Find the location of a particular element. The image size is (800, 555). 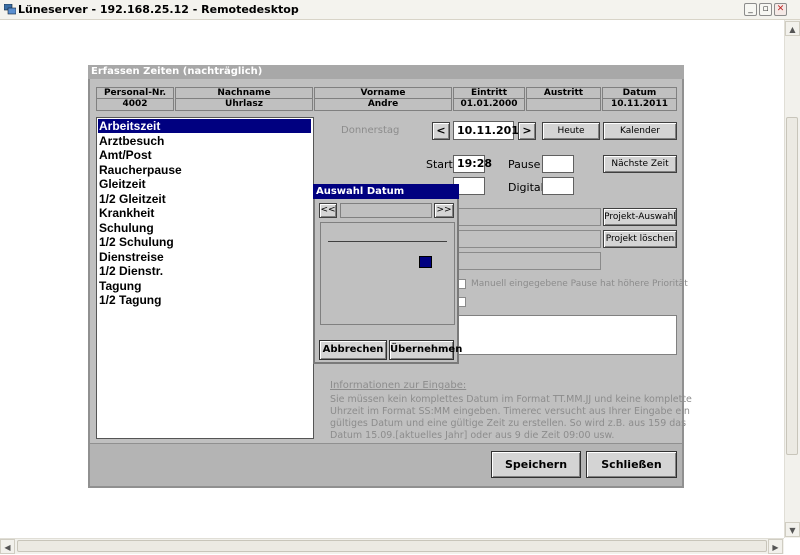

vertical-scroll-thumb is located at coordinates (792, 286).